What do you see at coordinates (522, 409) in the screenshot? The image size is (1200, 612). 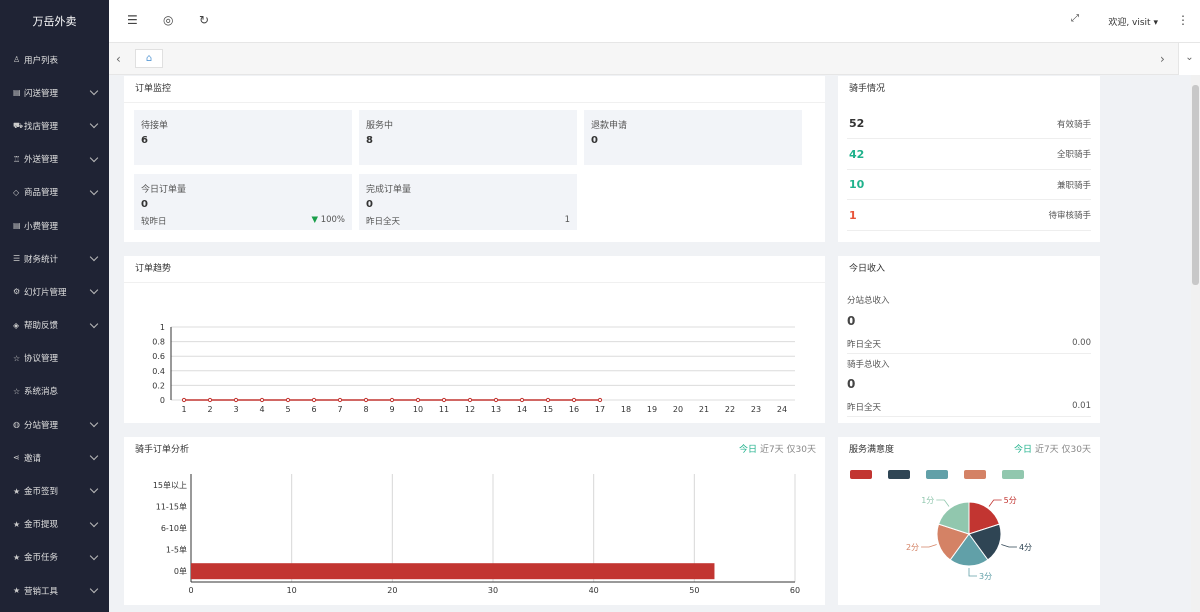 I see `x-tick-label: 14` at bounding box center [522, 409].